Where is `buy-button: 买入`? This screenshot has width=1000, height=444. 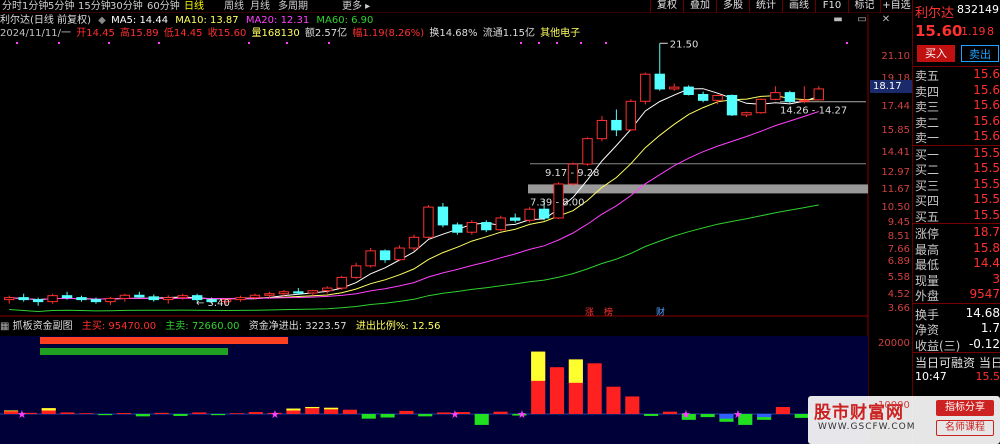 buy-button: 买入 is located at coordinates (936, 53).